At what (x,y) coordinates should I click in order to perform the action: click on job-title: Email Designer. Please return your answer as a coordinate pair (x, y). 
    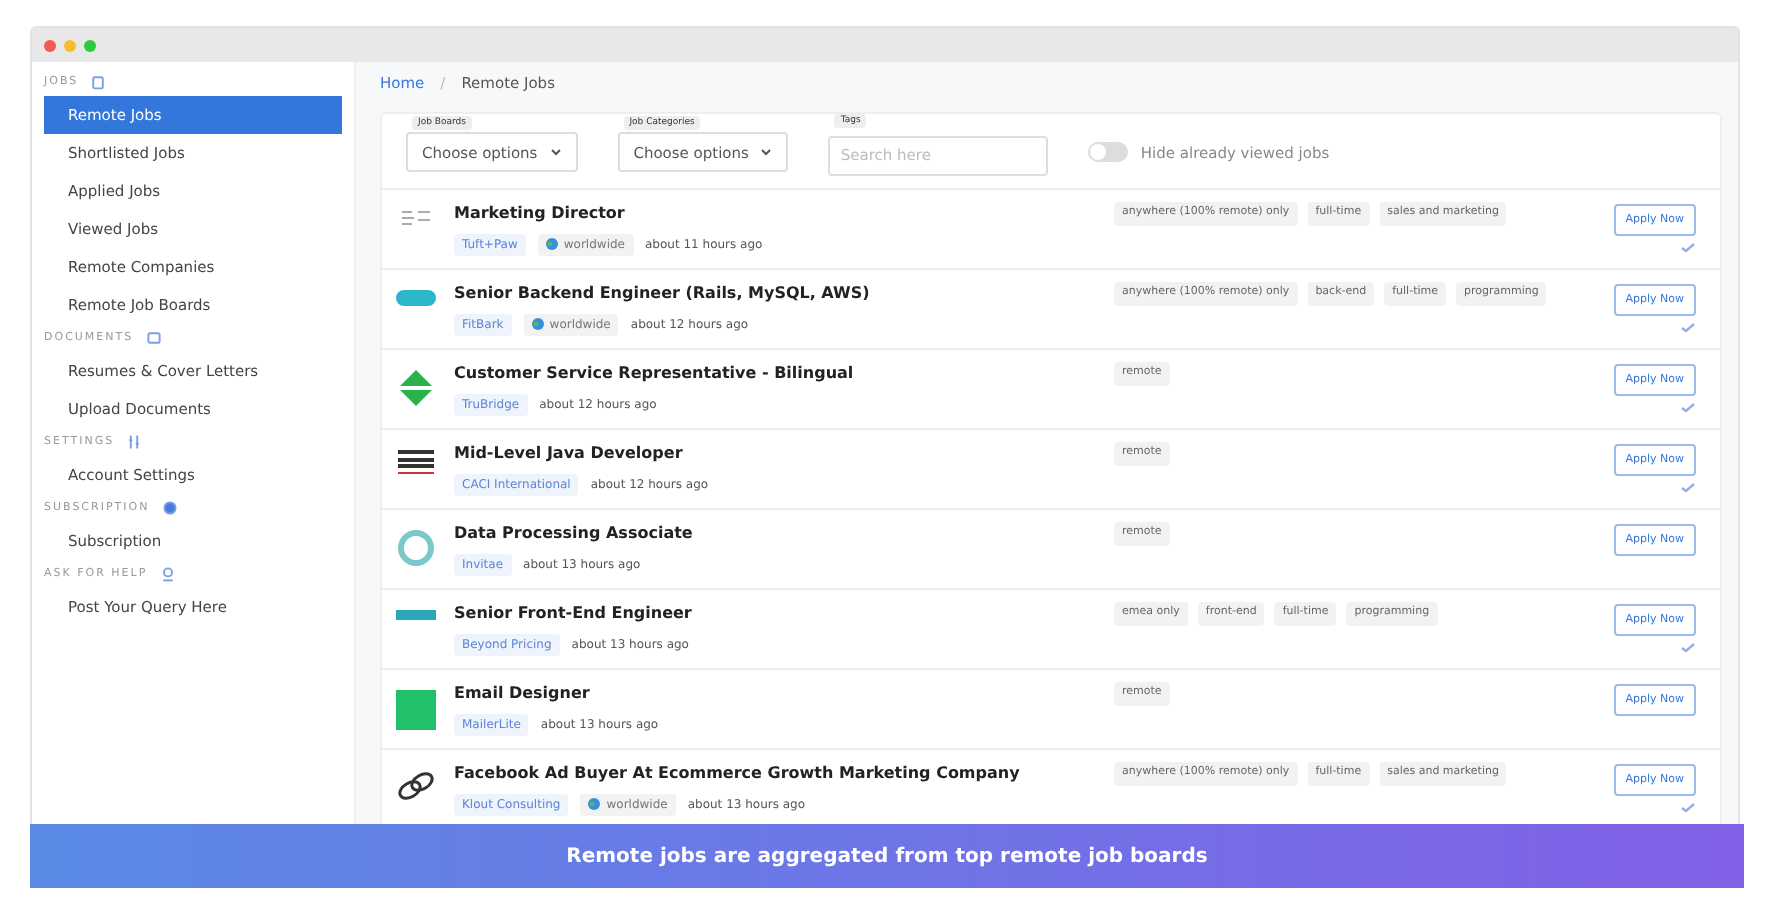
    Looking at the image, I should click on (523, 693).